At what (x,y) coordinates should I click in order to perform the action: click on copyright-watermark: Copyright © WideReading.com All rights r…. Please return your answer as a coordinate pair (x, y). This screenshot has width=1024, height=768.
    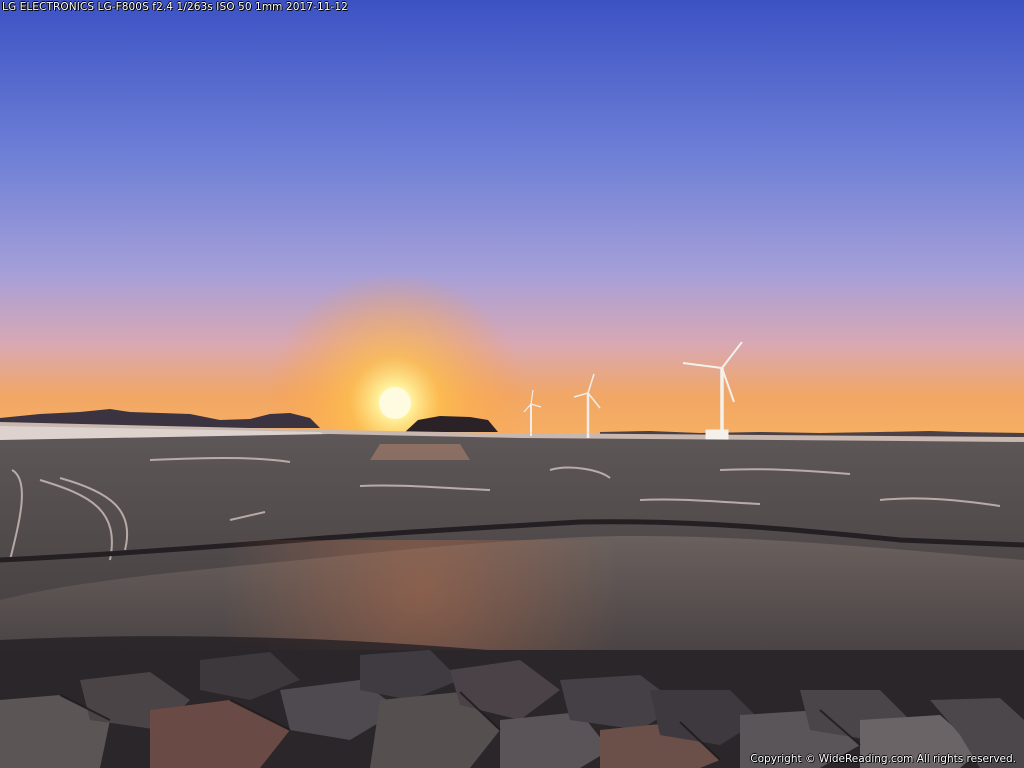
    Looking at the image, I should click on (883, 759).